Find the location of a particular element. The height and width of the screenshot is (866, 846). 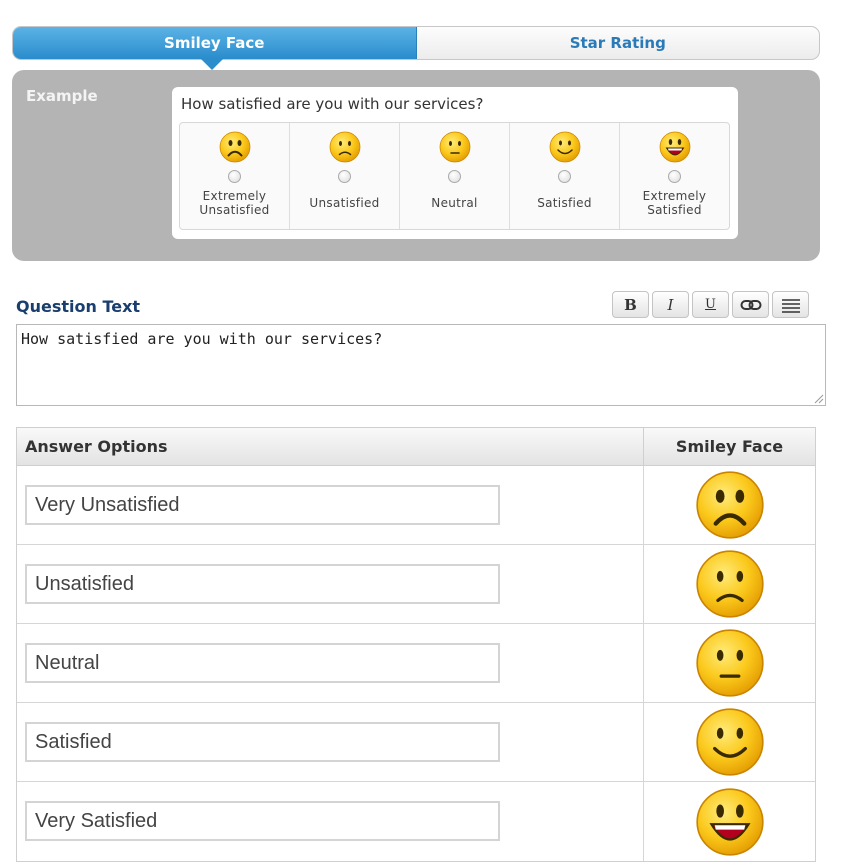

underline-button: U is located at coordinates (710, 304).